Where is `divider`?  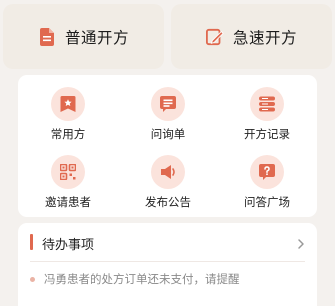 divider is located at coordinates (167, 261).